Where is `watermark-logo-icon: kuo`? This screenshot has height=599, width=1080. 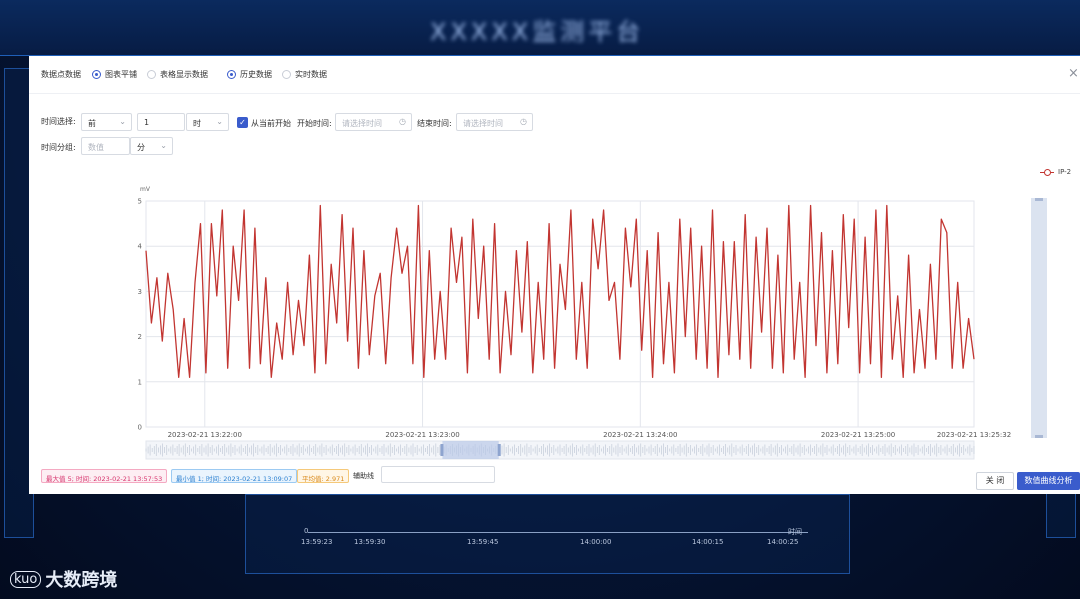
watermark-logo-icon: kuo is located at coordinates (26, 579).